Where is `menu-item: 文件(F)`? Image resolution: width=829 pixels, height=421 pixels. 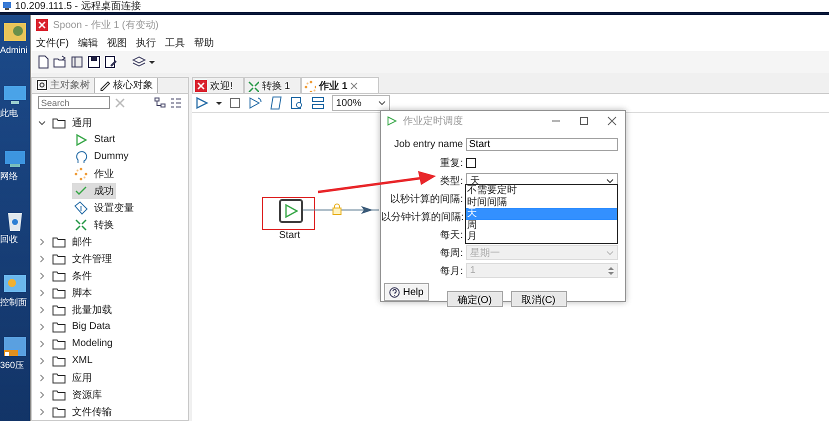 menu-item: 文件(F) is located at coordinates (52, 43).